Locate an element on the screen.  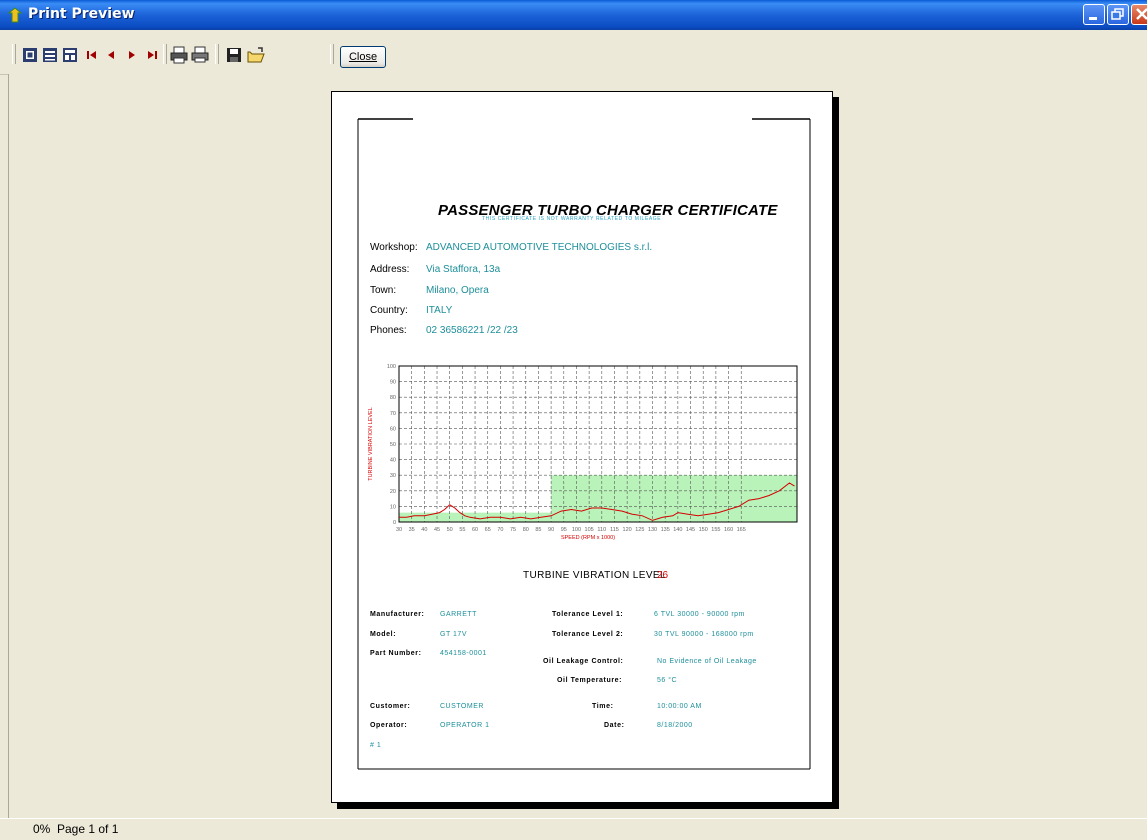
model-label: Model: is located at coordinates (383, 634).